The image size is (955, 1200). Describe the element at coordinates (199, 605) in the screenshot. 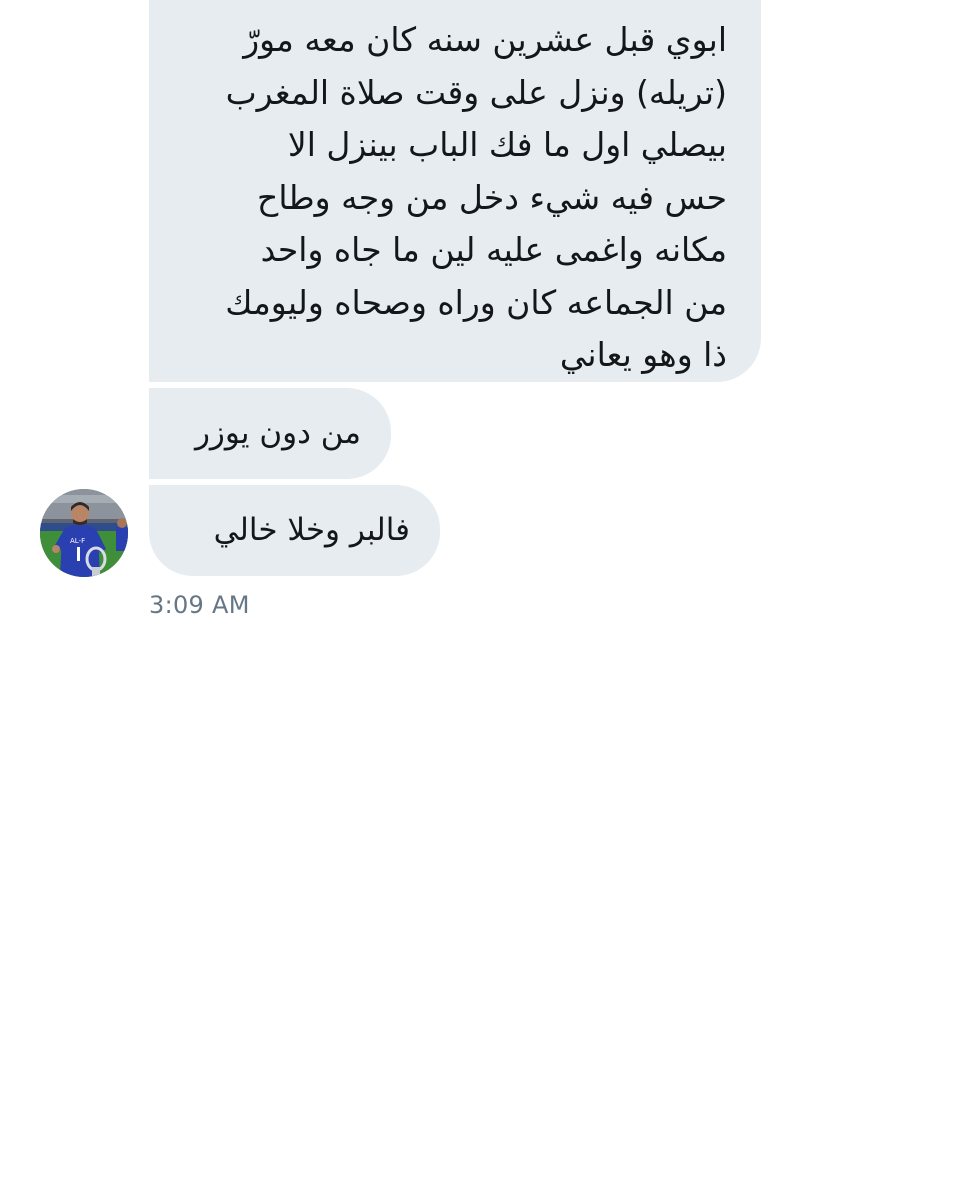

I see `message-timestamp: 3:09 AM` at that location.